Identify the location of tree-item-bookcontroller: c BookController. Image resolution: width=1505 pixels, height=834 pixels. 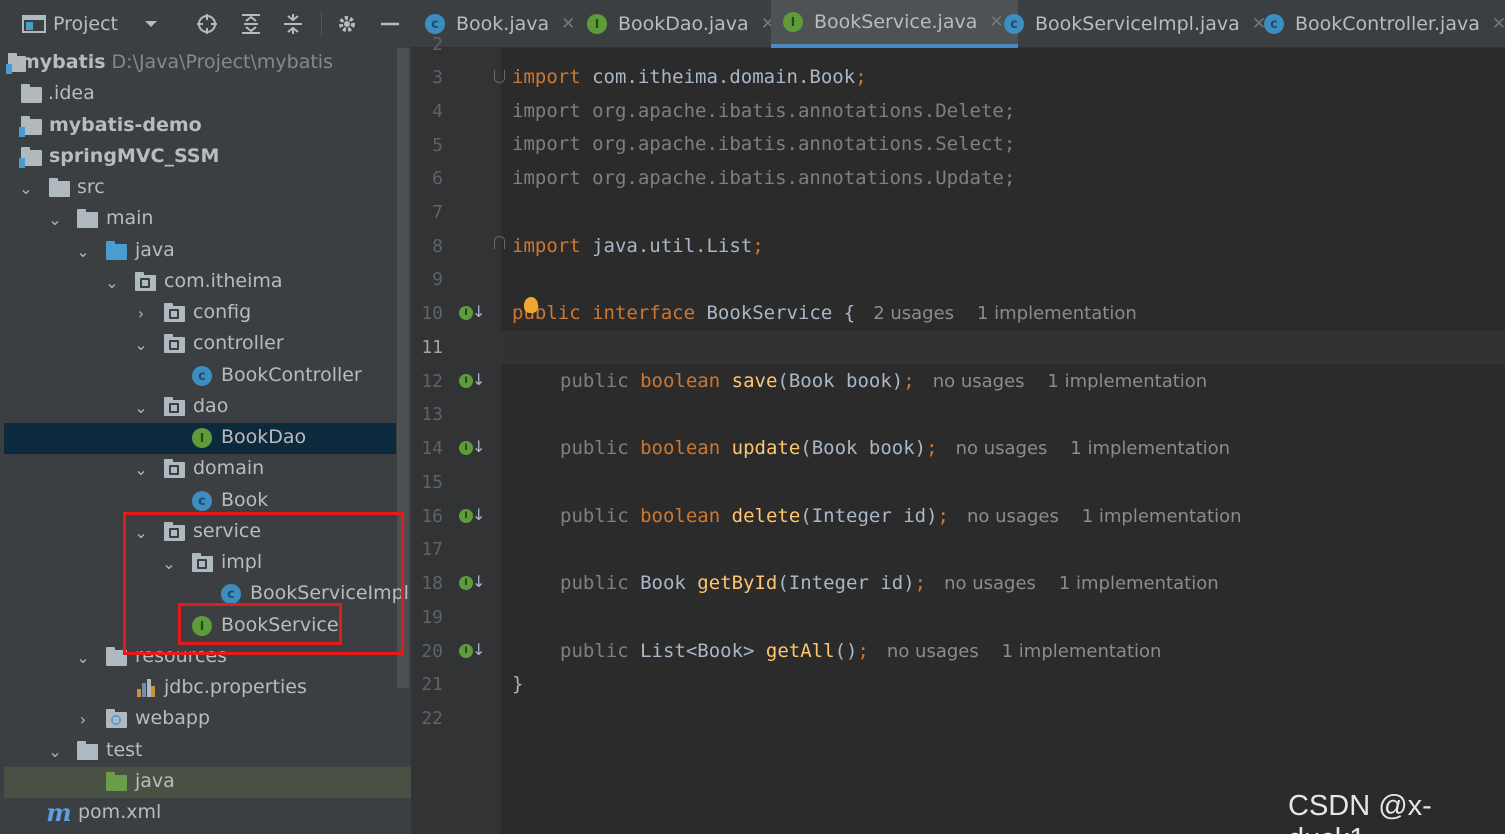
(200, 376).